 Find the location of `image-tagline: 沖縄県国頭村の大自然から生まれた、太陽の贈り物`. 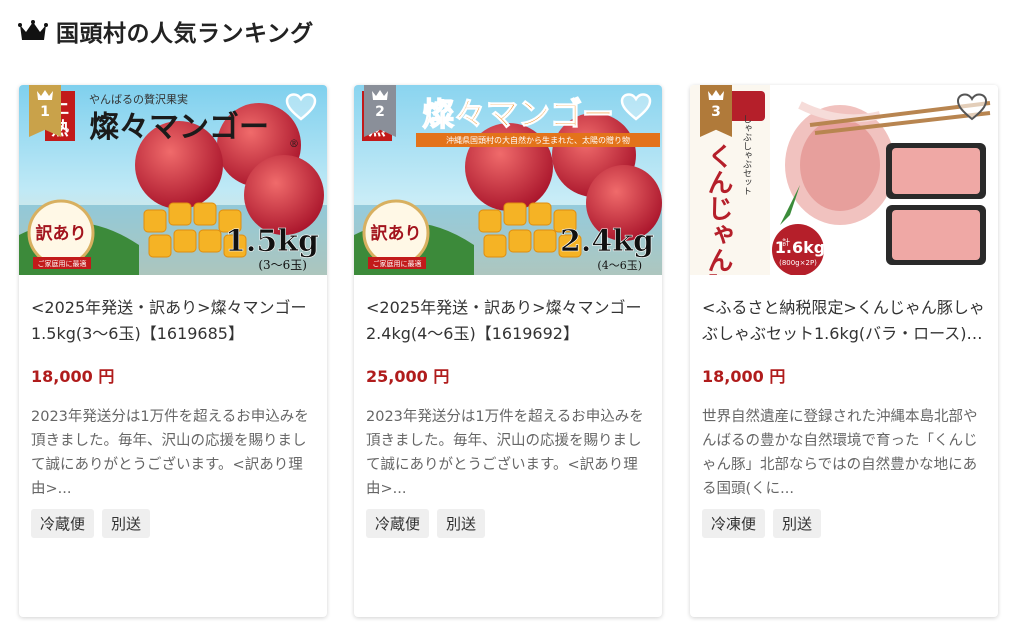

image-tagline: 沖縄県国頭村の大自然から生まれた、太陽の贈り物 is located at coordinates (538, 140).